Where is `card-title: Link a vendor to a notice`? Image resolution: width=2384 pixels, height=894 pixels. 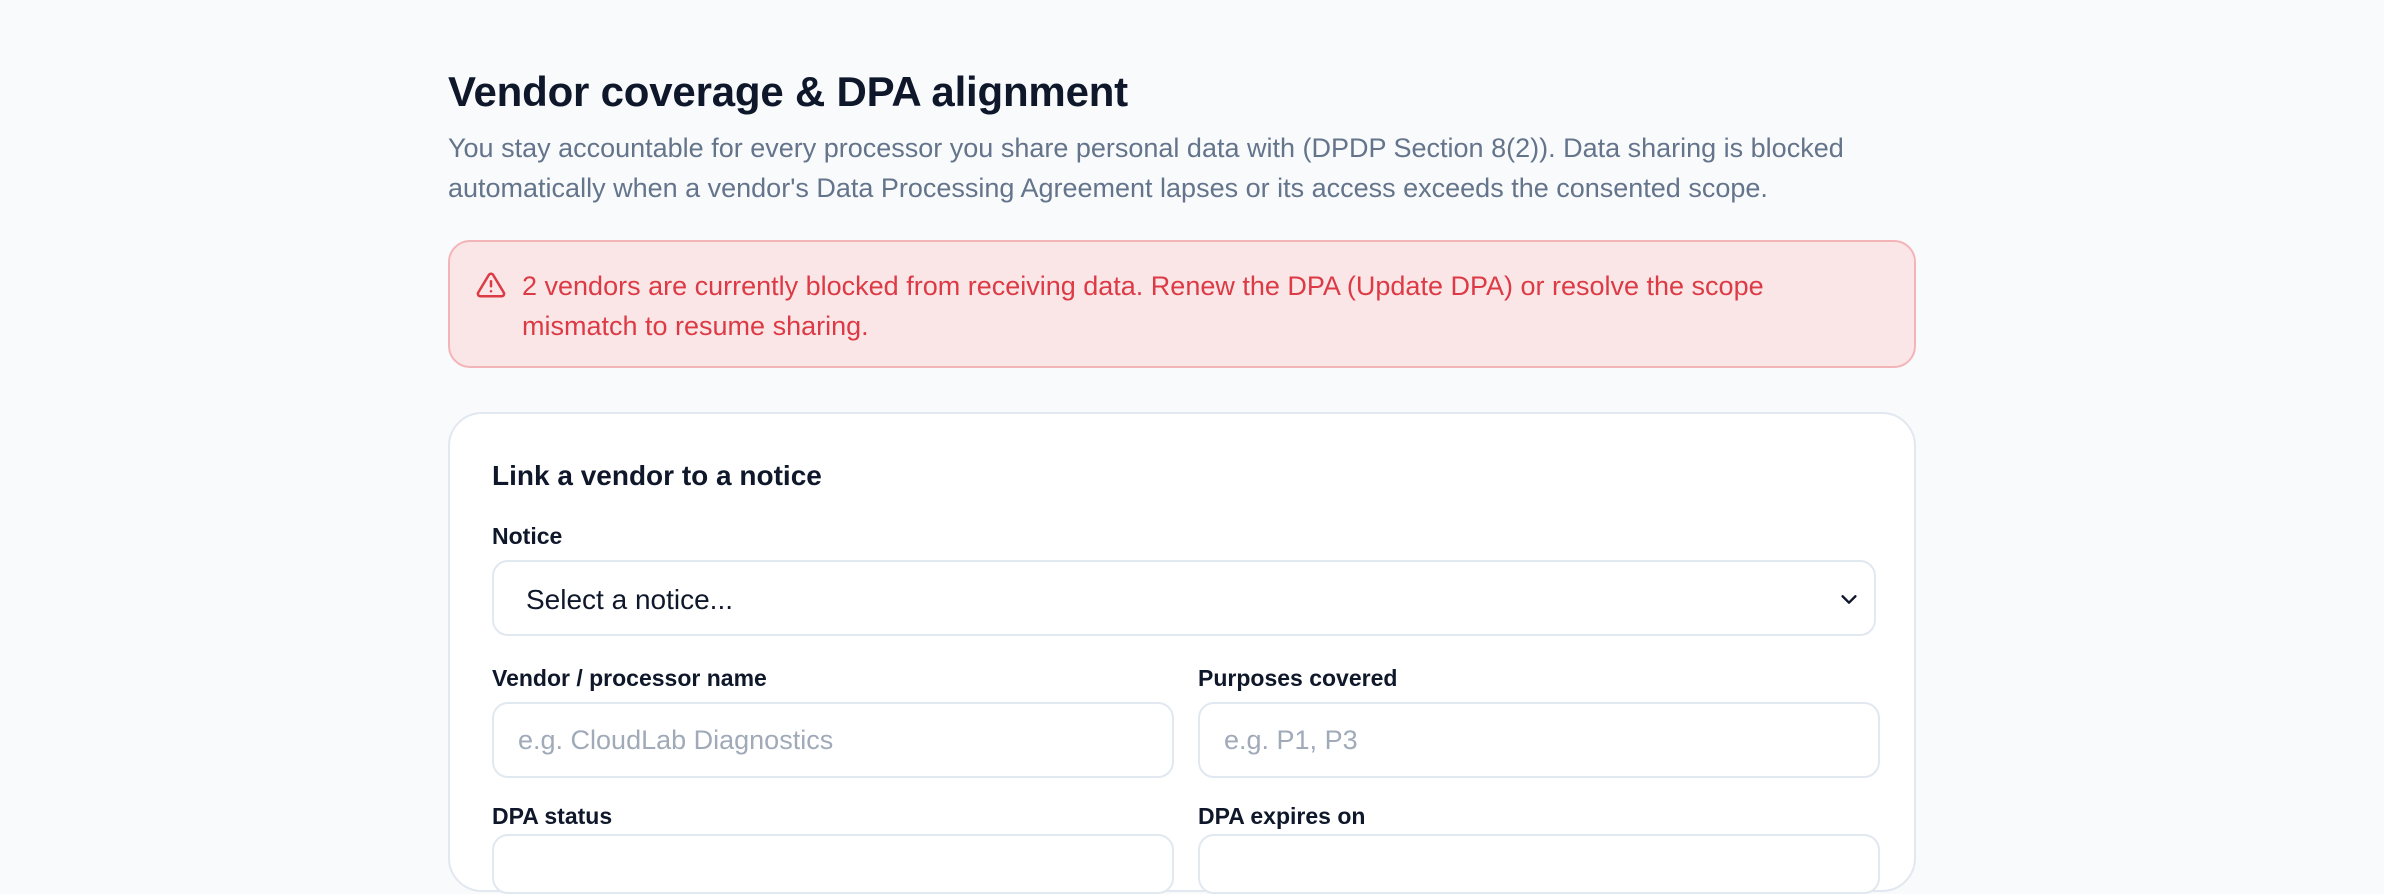 card-title: Link a vendor to a notice is located at coordinates (657, 475).